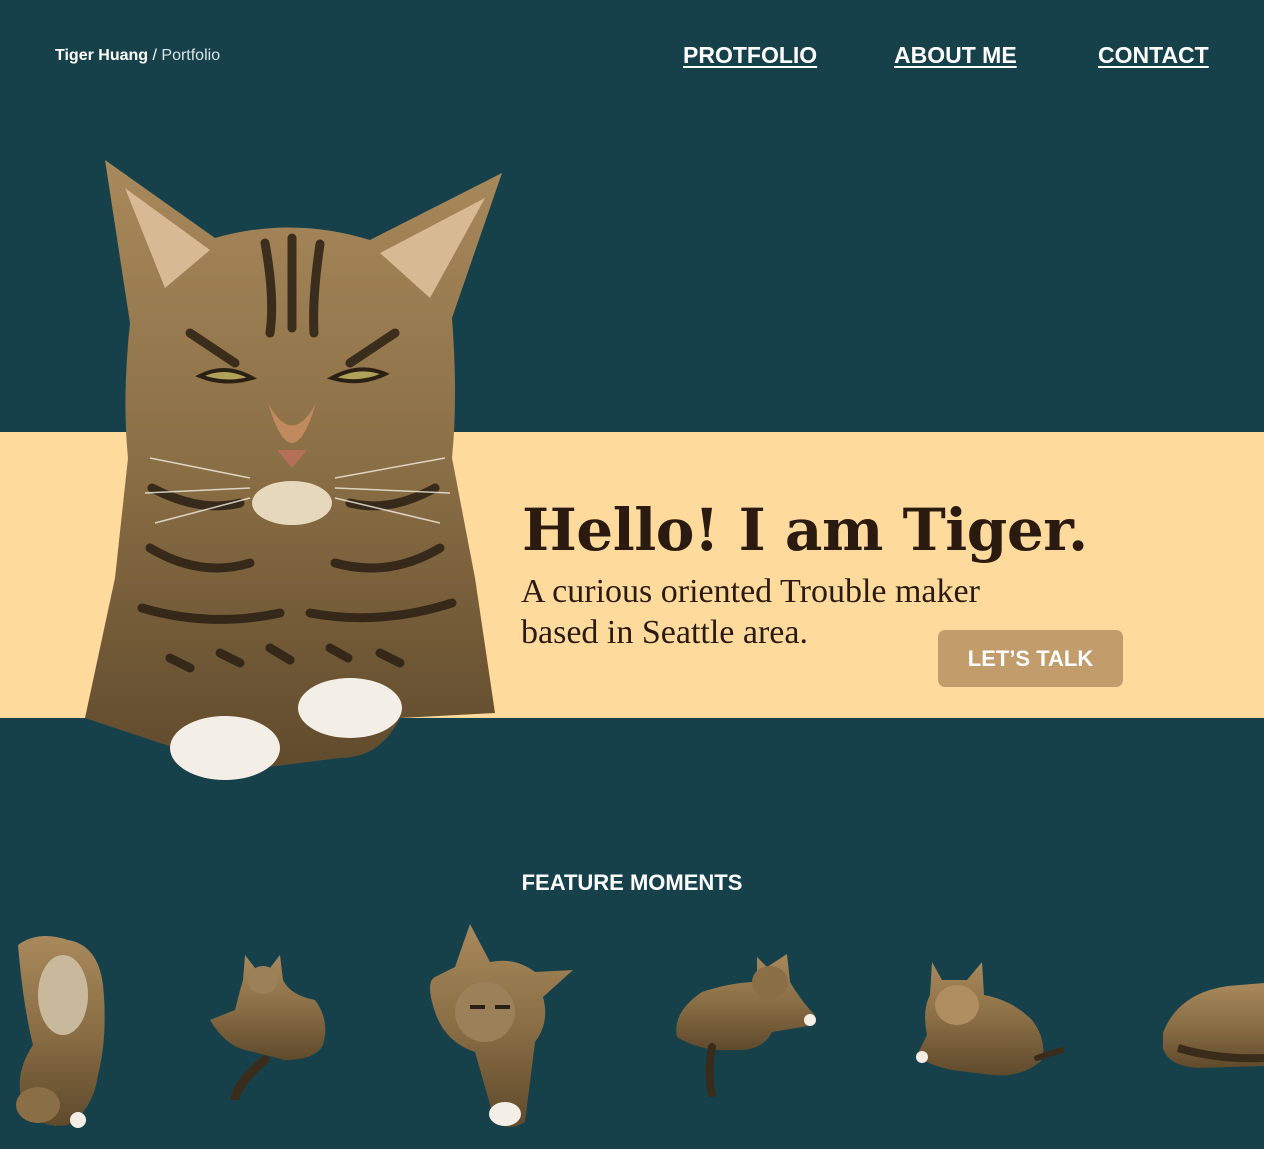 The height and width of the screenshot is (1149, 1264). What do you see at coordinates (1153, 55) in the screenshot?
I see `nav-link-contact: CONTACT` at bounding box center [1153, 55].